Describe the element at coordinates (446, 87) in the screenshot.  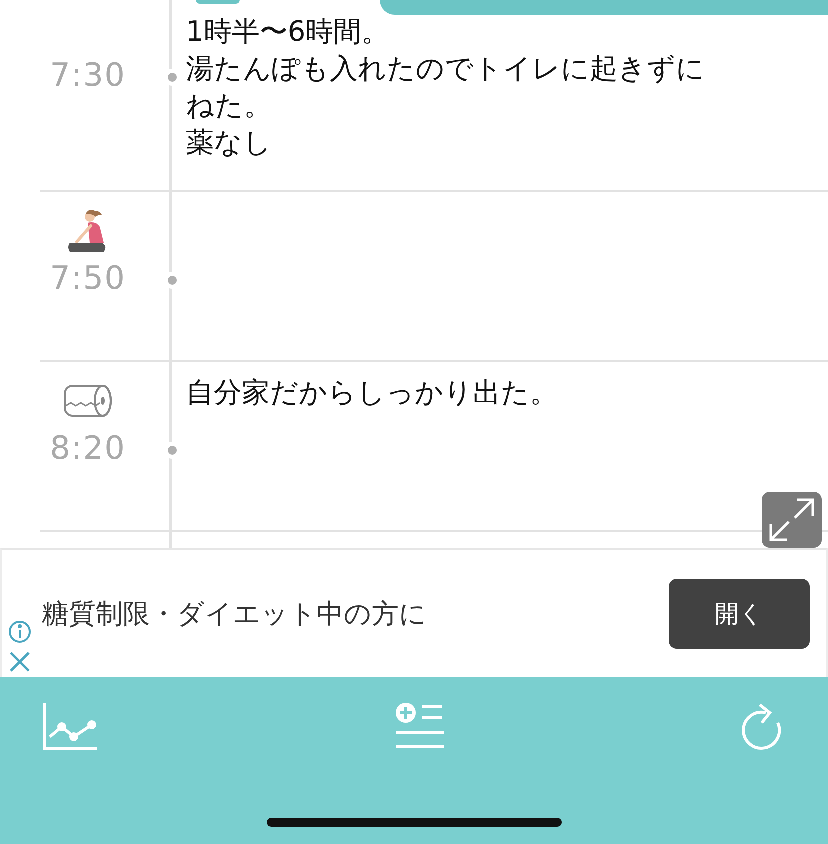
I see `entry-note: 湯たんぽも入れたのでトイレに起きずにねた。` at that location.